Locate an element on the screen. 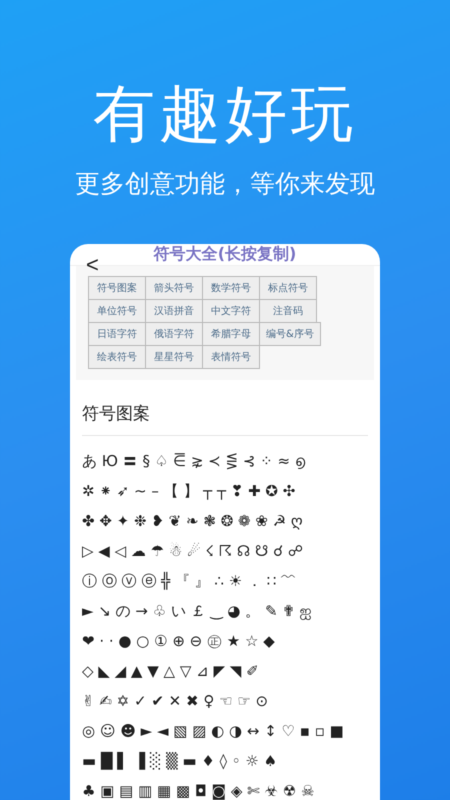 The height and width of the screenshot is (800, 450). category-button: 希腊字母 is located at coordinates (231, 334).